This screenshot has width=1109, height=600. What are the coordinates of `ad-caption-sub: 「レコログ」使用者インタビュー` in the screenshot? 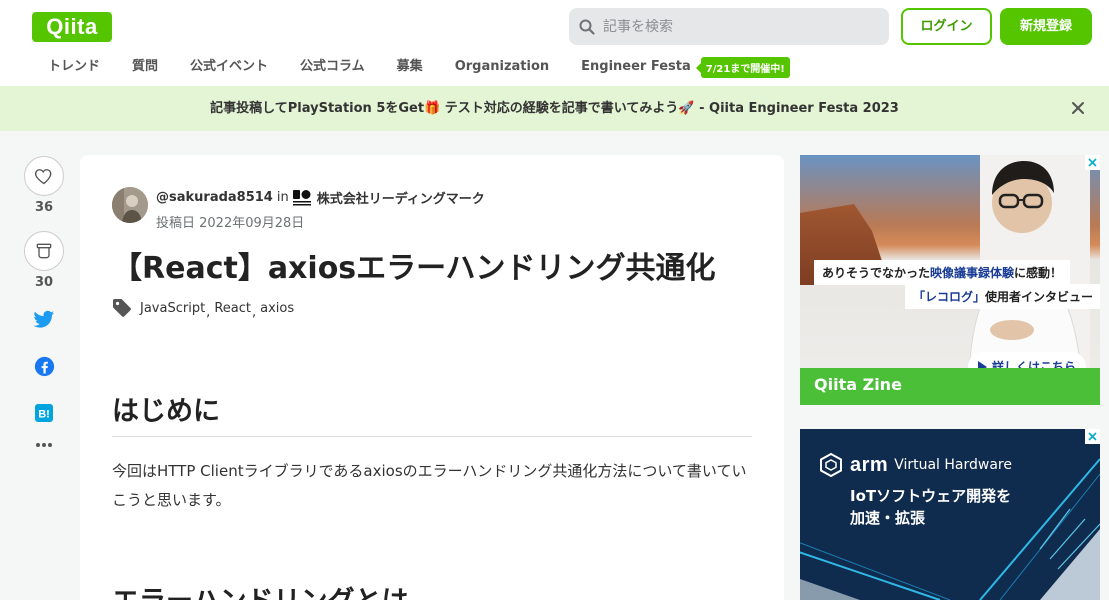 It's located at (1002, 296).